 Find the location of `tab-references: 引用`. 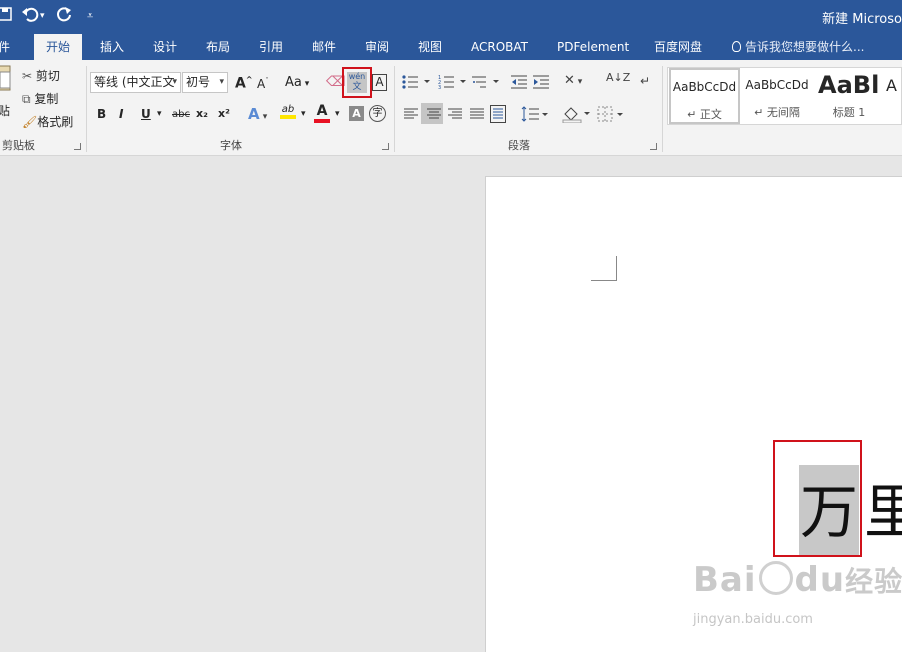

tab-references: 引用 is located at coordinates (271, 47).